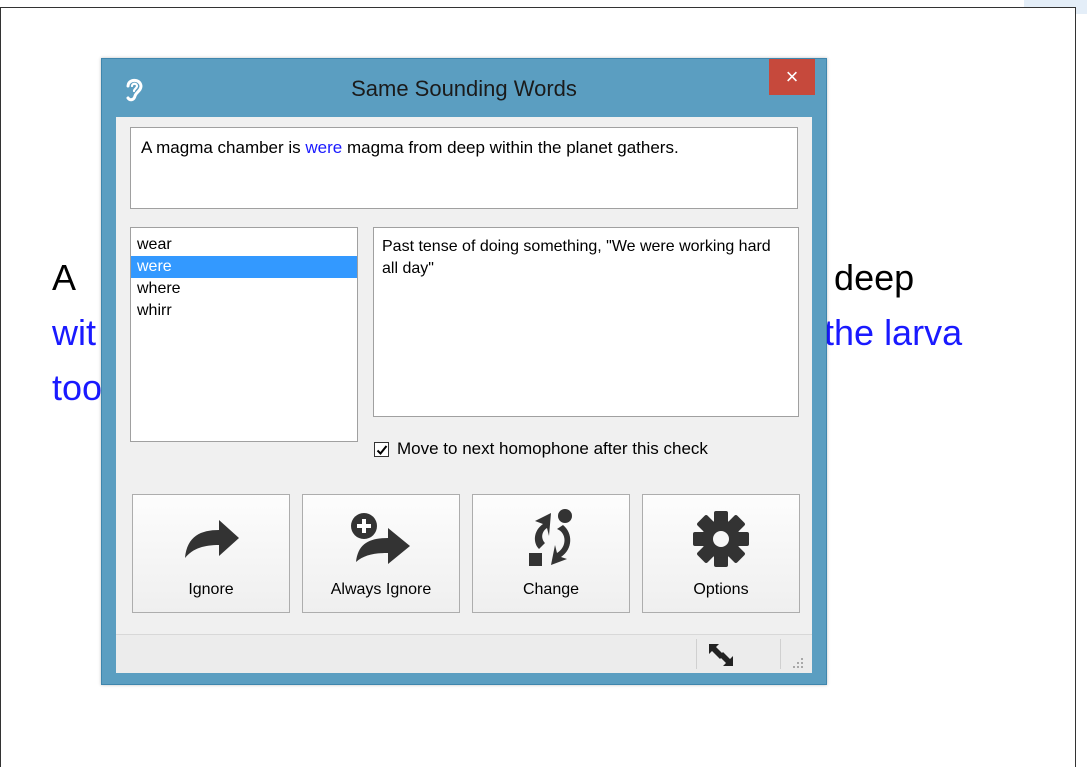 This screenshot has height=767, width=1087. I want to click on options-button-label: Options, so click(721, 589).